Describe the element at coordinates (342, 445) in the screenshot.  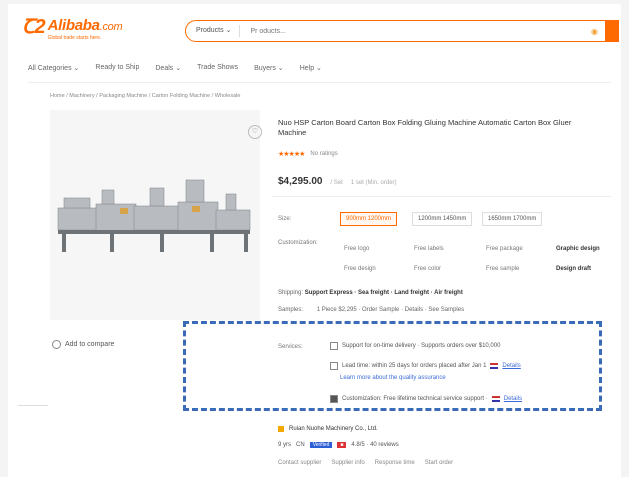
I see `red-badge-icon: ■` at that location.